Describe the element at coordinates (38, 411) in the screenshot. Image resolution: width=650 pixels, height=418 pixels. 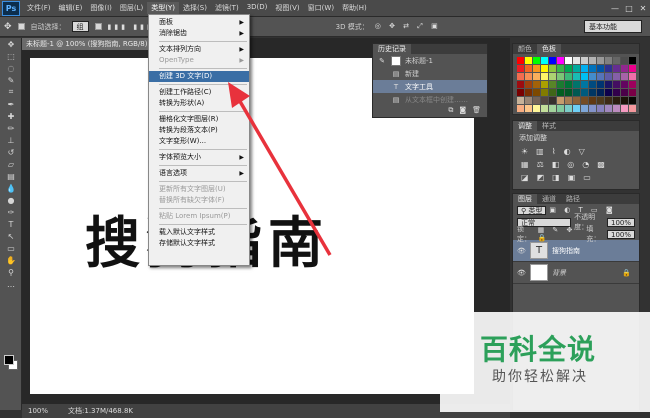
I see `zoom-level: 100%` at that location.